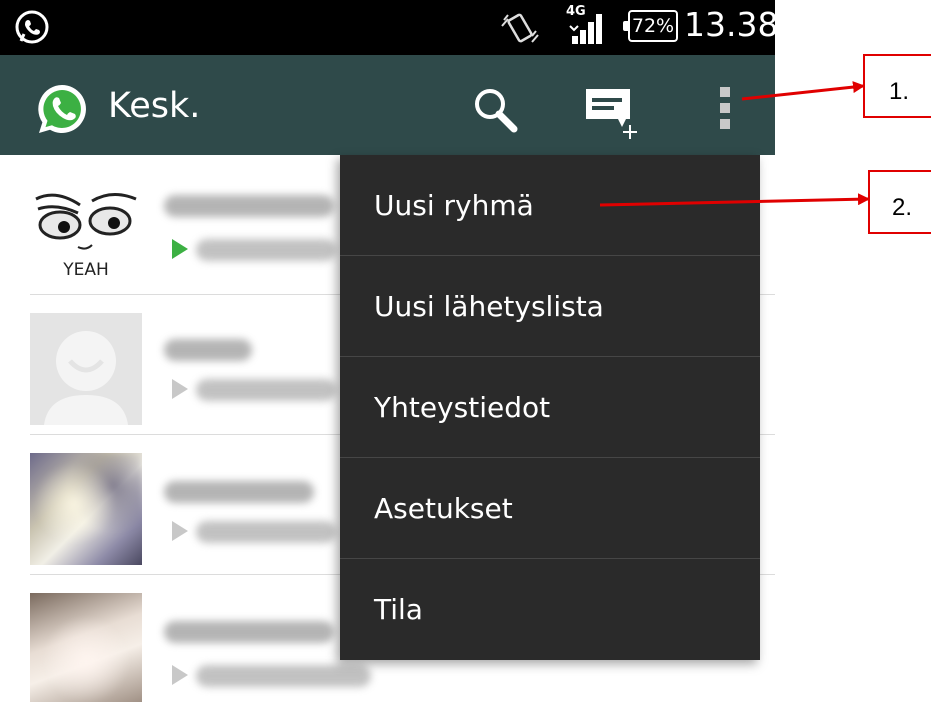 The height and width of the screenshot is (702, 931). Describe the element at coordinates (585, 29) in the screenshot. I see `signal-icon` at that location.